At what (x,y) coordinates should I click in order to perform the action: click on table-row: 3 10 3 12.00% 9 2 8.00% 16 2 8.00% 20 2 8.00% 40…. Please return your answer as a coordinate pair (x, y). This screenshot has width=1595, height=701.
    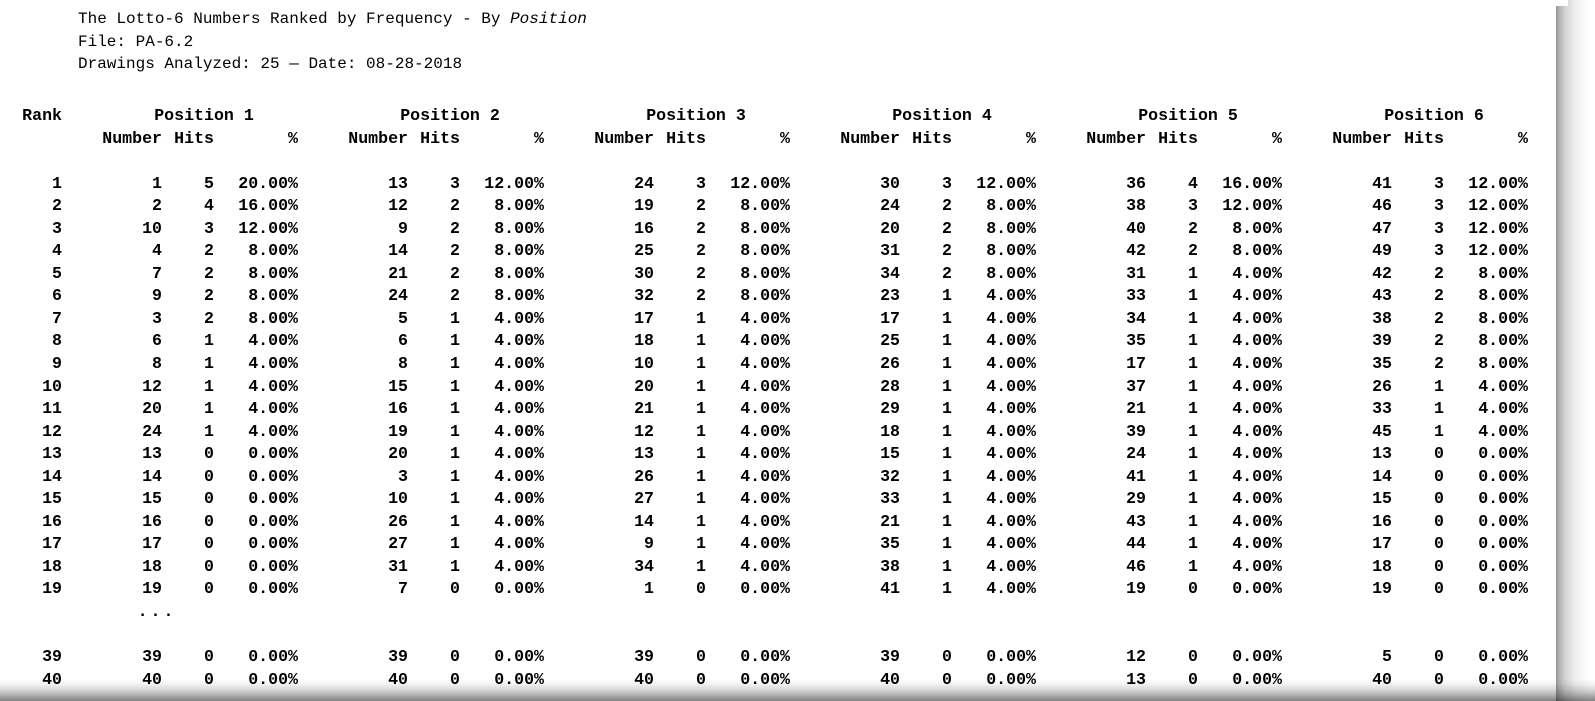
    Looking at the image, I should click on (769, 229).